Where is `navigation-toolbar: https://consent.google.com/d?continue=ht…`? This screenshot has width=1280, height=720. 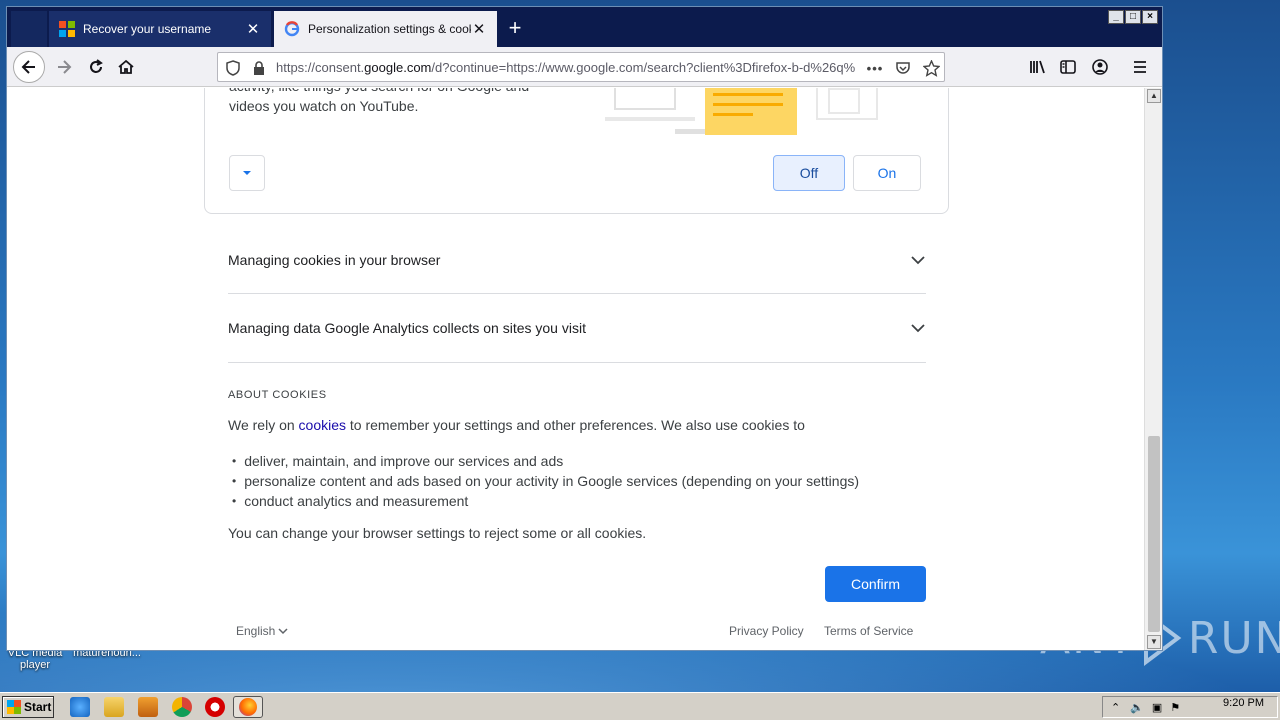 navigation-toolbar: https://consent.google.com/d?continue=ht… is located at coordinates (584, 67).